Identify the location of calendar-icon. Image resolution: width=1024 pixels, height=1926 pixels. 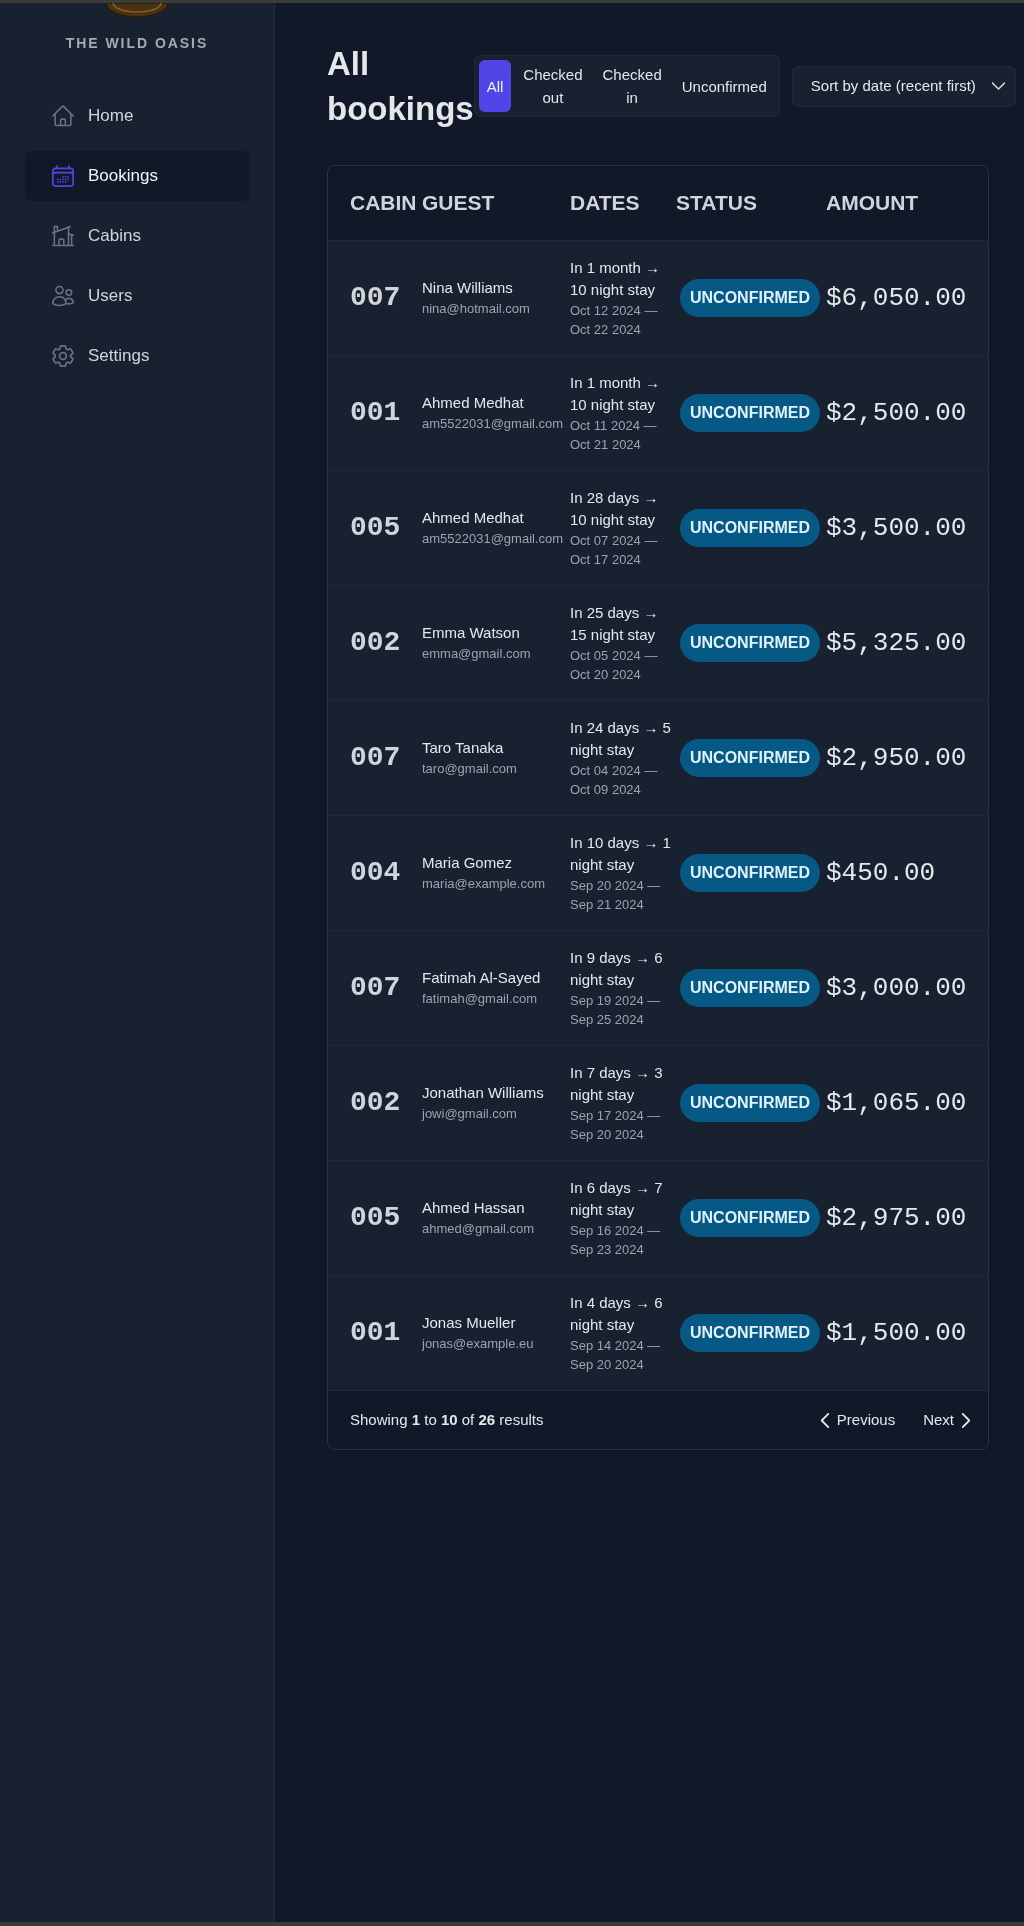
(63, 176).